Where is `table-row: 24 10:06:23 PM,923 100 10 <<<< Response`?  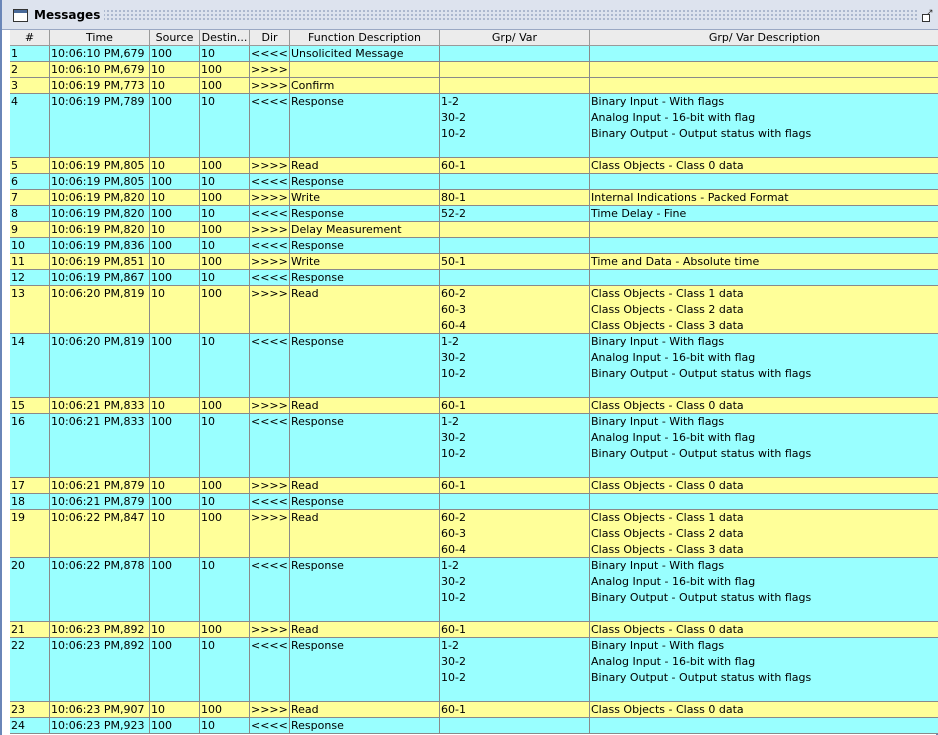 table-row: 24 10:06:23 PM,923 100 10 <<<< Response is located at coordinates (474, 726).